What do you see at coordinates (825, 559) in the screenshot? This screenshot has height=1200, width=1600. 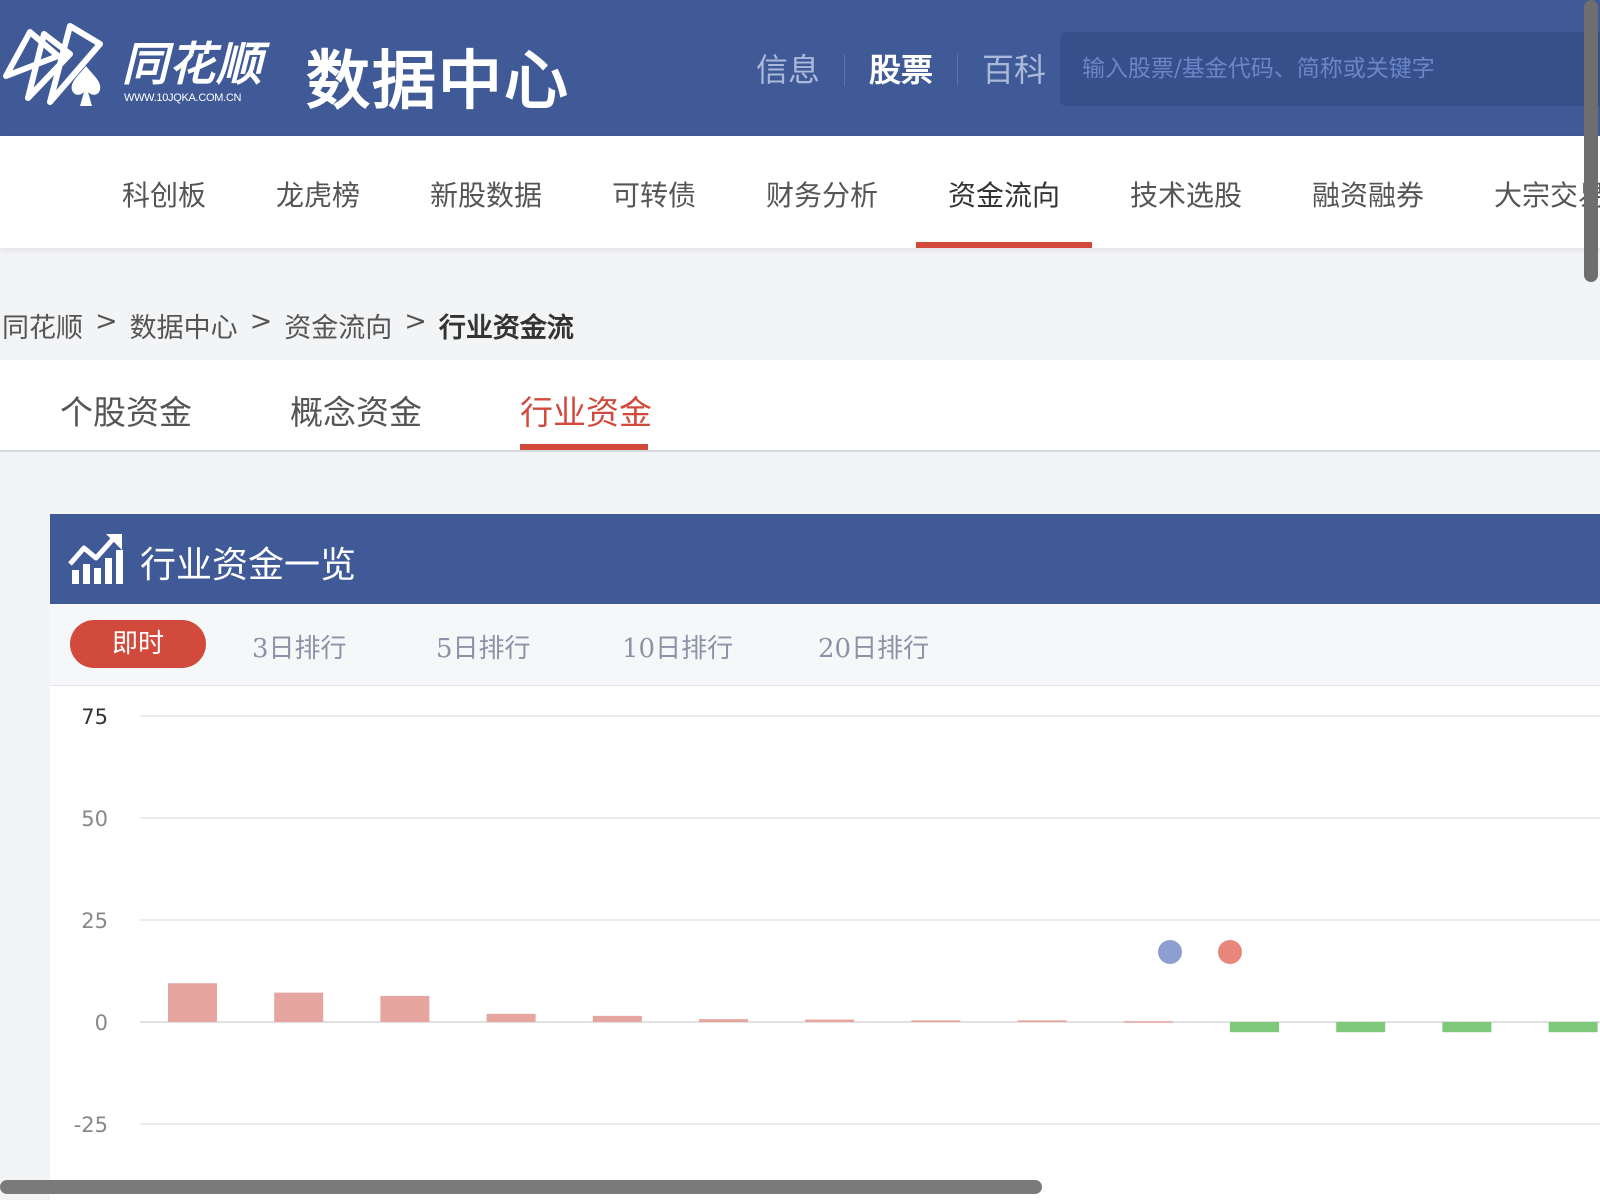 I see `panel-header: 行业资金一览` at bounding box center [825, 559].